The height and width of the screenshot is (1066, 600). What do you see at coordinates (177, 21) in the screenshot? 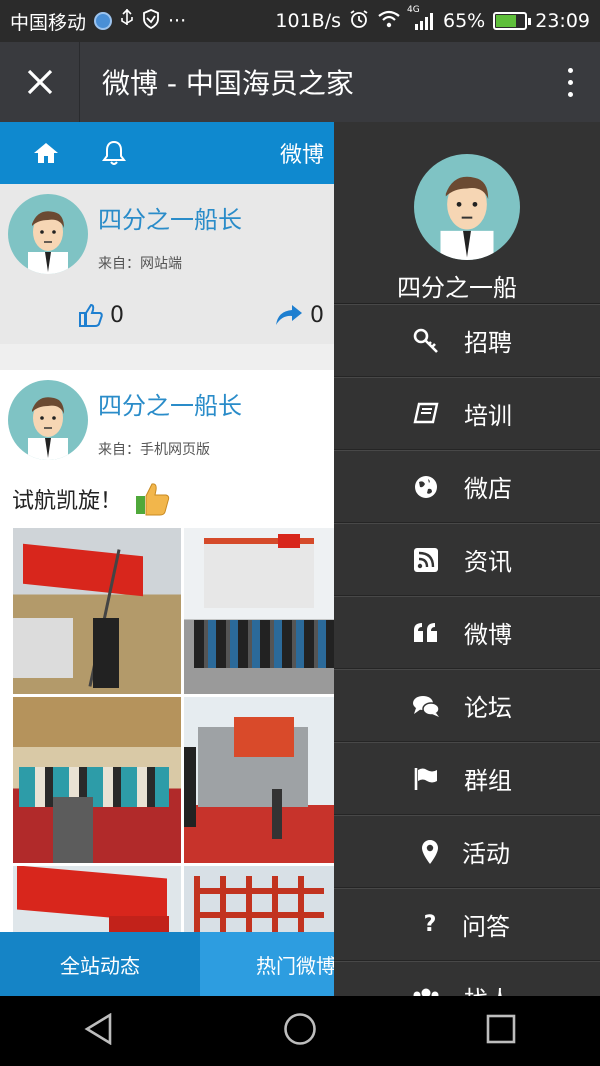
I see `more-notifications-icon: ···` at bounding box center [177, 21].